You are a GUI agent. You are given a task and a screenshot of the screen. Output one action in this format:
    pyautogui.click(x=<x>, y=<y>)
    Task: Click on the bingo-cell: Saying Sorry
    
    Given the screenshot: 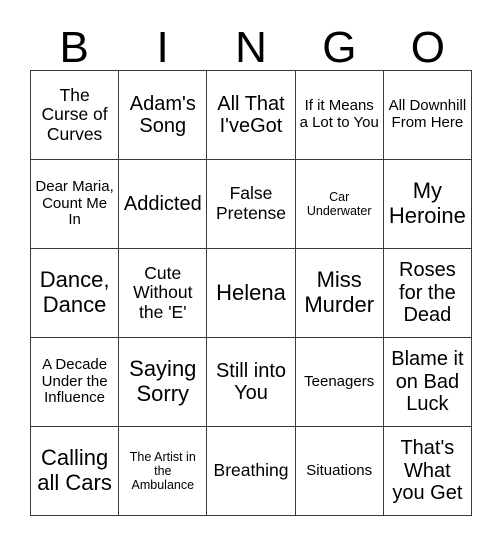 What is the action you would take?
    pyautogui.click(x=163, y=382)
    